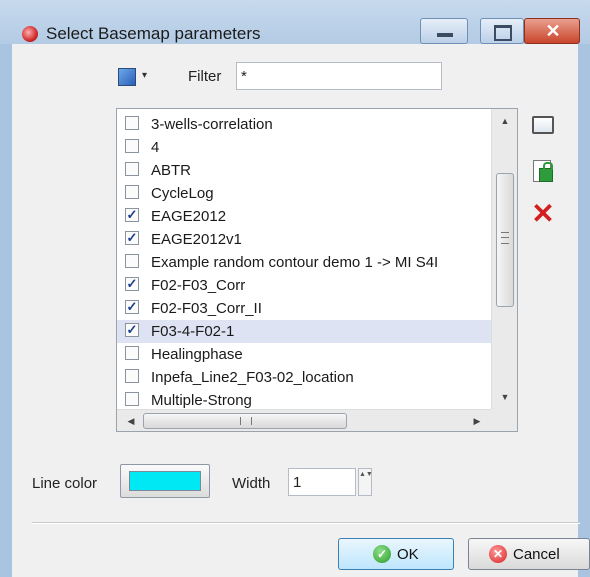 Image resolution: width=590 pixels, height=577 pixels. What do you see at coordinates (196, 239) in the screenshot?
I see `list-item-label: EAGE2012v1` at bounding box center [196, 239].